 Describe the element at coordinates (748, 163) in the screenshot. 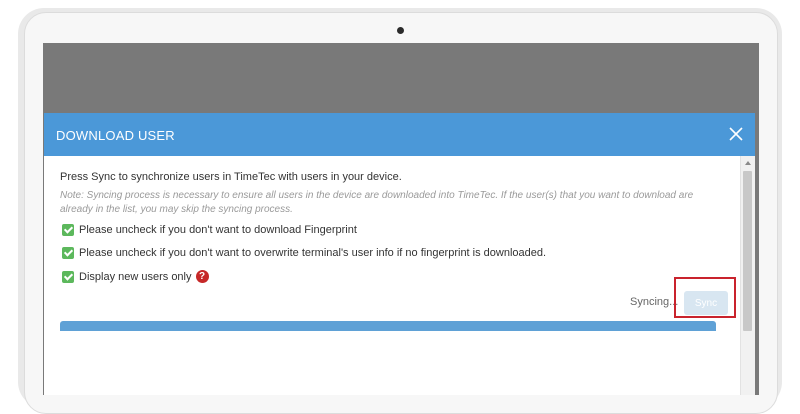

I see `scroll-up-icon` at that location.